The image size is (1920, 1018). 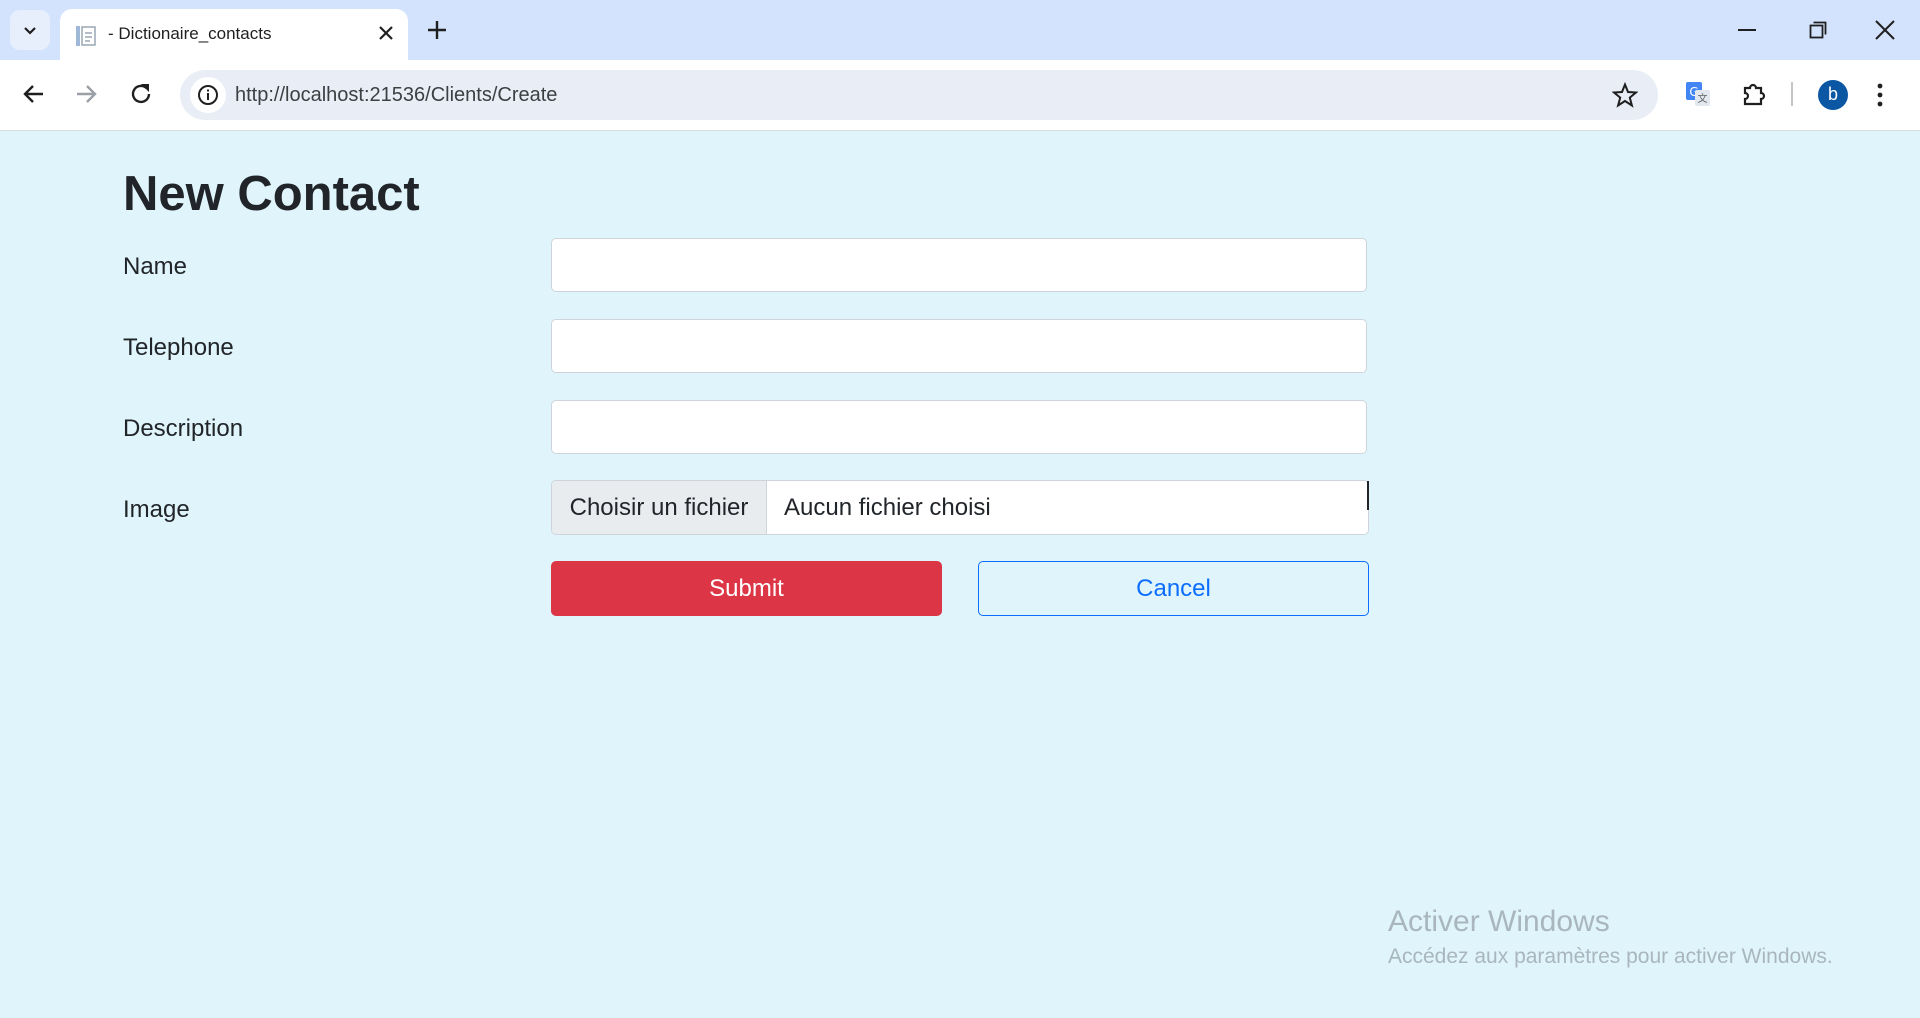 I want to click on file-status-text: Aucun fichier choisi, so click(x=887, y=507).